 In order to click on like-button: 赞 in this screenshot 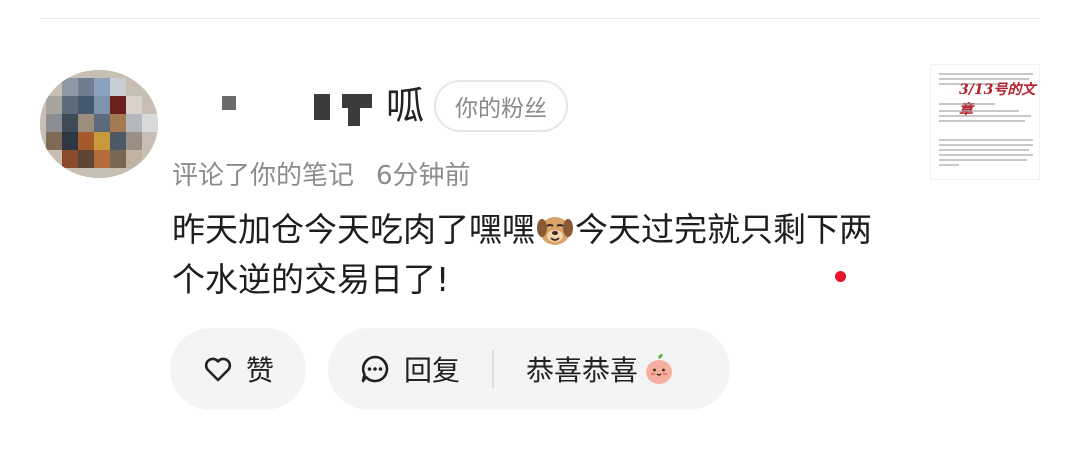, I will do `click(238, 369)`.